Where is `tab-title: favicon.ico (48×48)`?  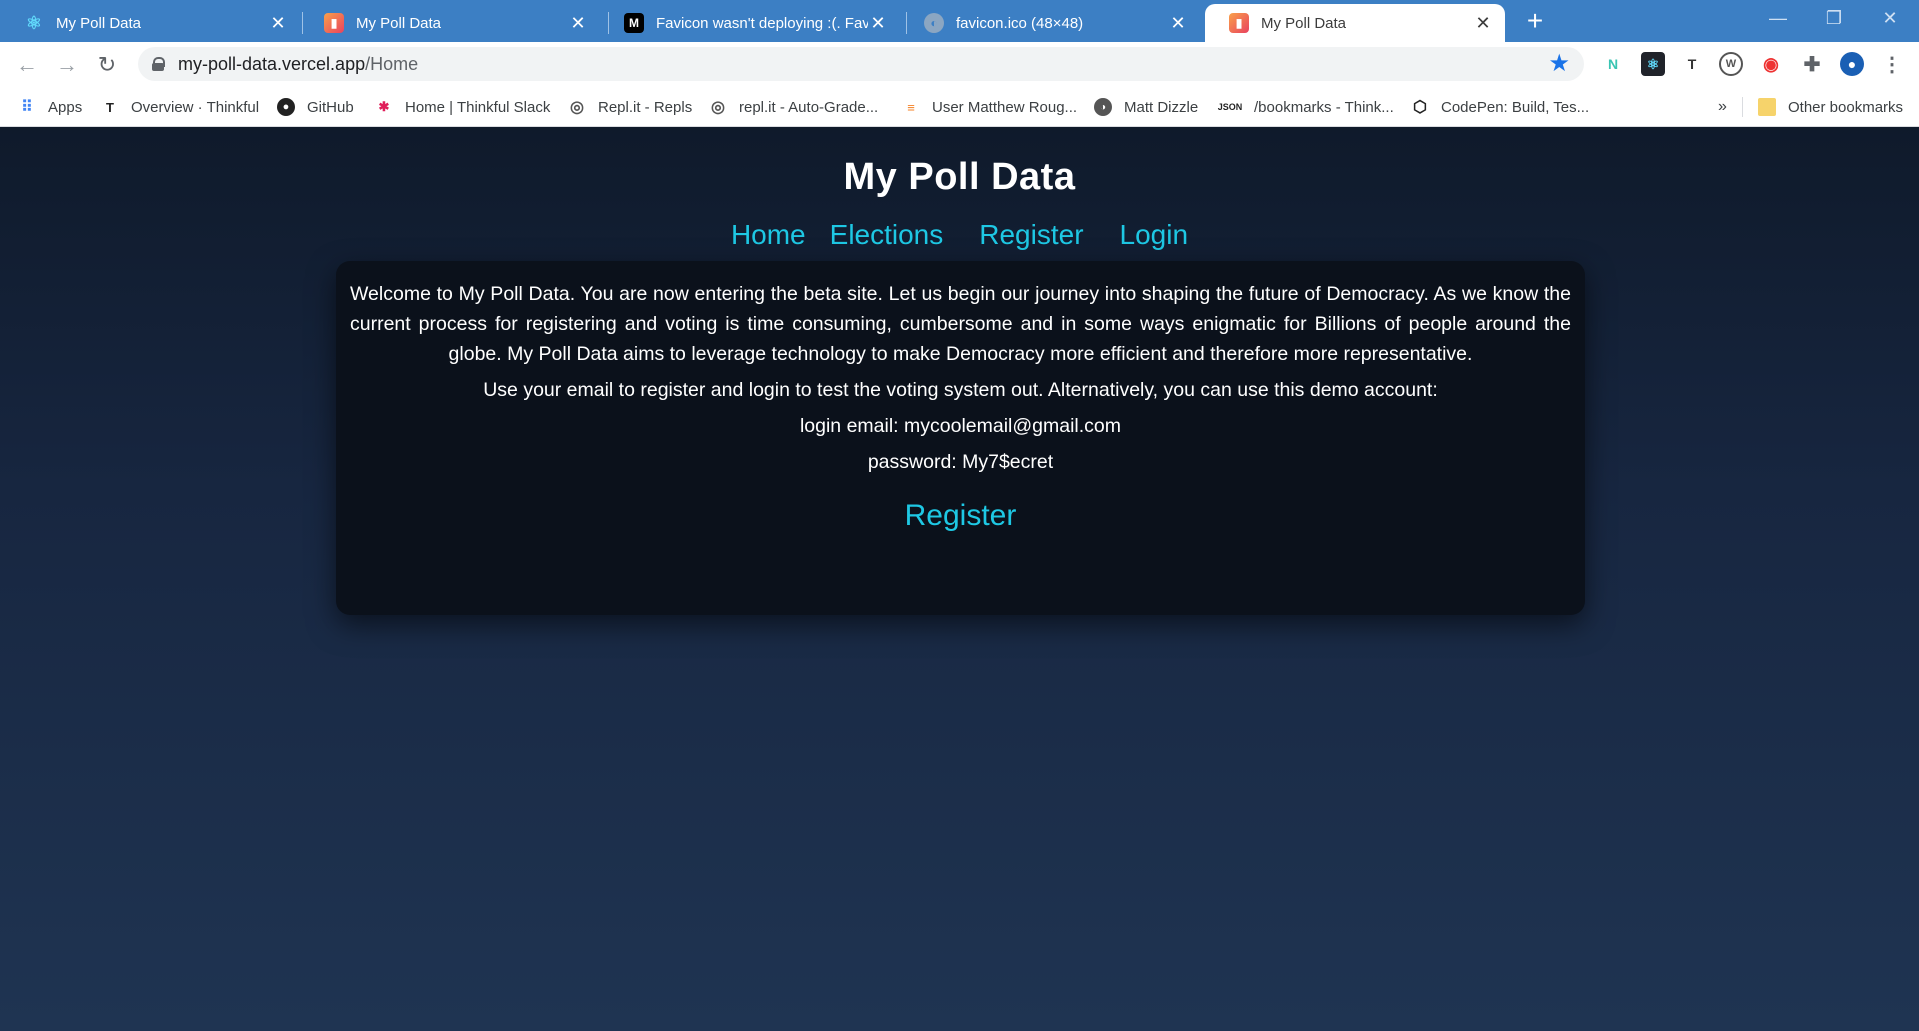
tab-title: favicon.ico (48×48) is located at coordinates (1020, 23).